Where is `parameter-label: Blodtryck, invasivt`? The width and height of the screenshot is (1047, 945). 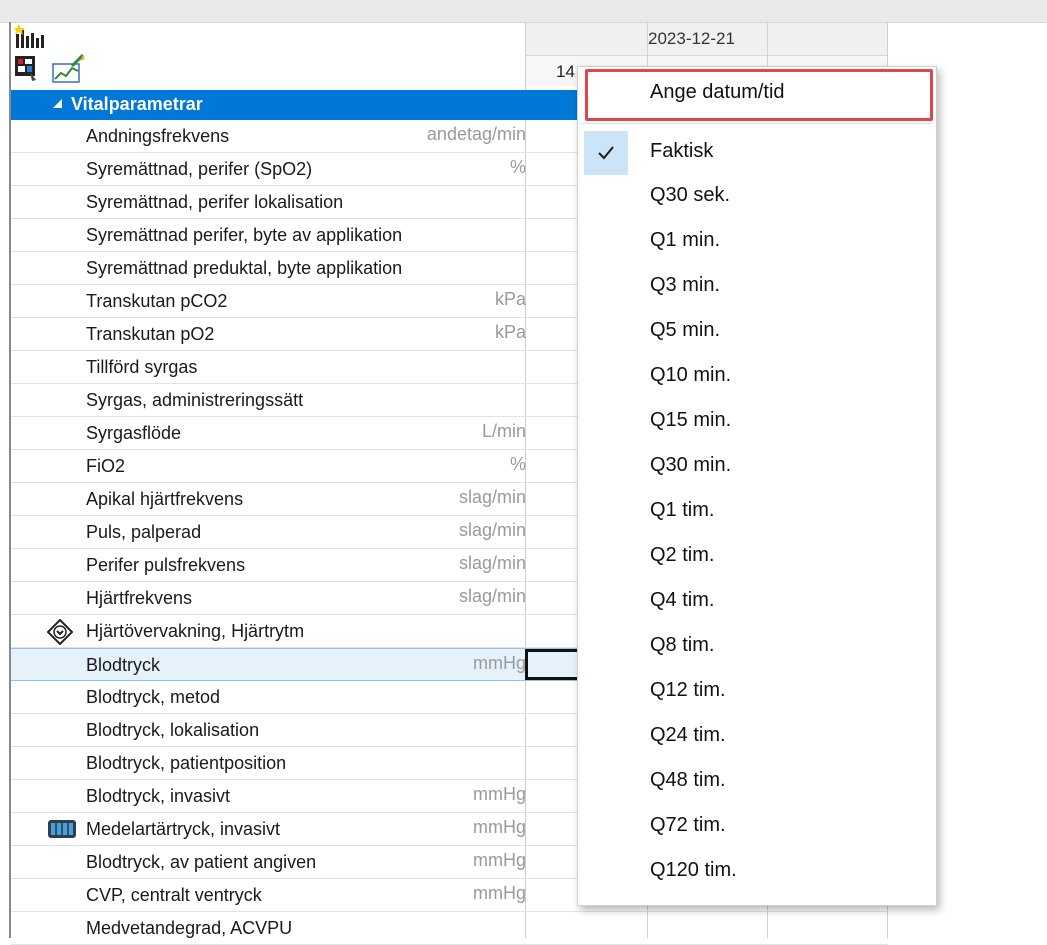 parameter-label: Blodtryck, invasivt is located at coordinates (158, 796).